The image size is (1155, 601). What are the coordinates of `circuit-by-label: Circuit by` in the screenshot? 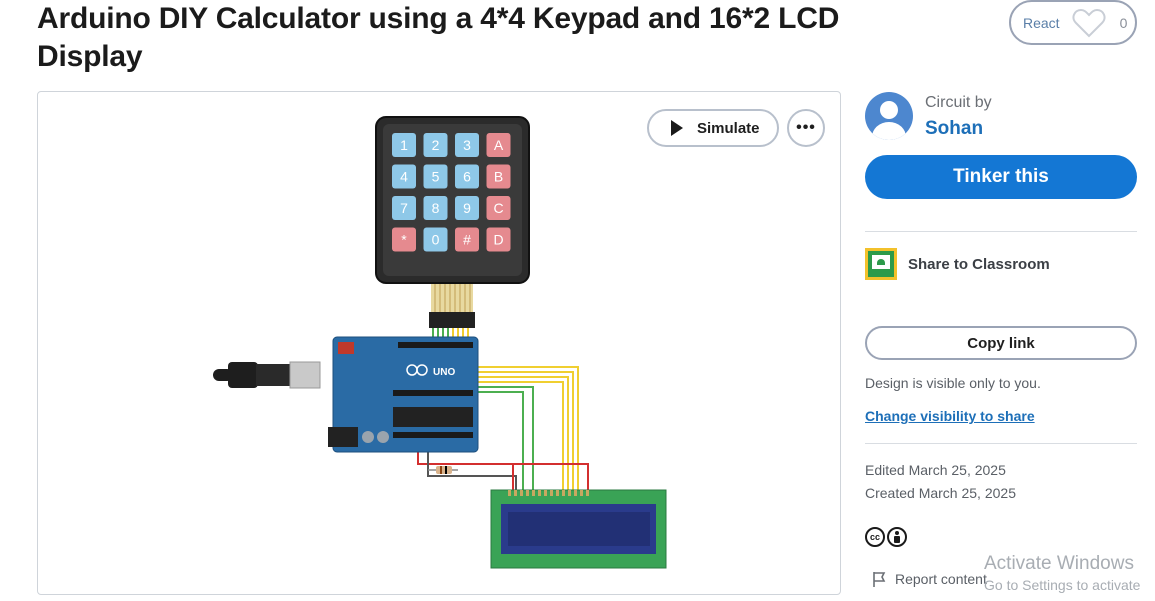 It's located at (958, 102).